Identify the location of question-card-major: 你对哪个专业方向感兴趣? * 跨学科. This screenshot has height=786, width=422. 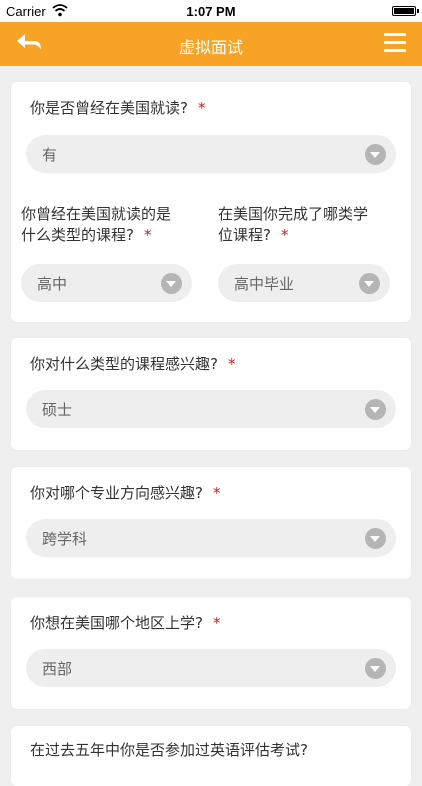
(211, 523).